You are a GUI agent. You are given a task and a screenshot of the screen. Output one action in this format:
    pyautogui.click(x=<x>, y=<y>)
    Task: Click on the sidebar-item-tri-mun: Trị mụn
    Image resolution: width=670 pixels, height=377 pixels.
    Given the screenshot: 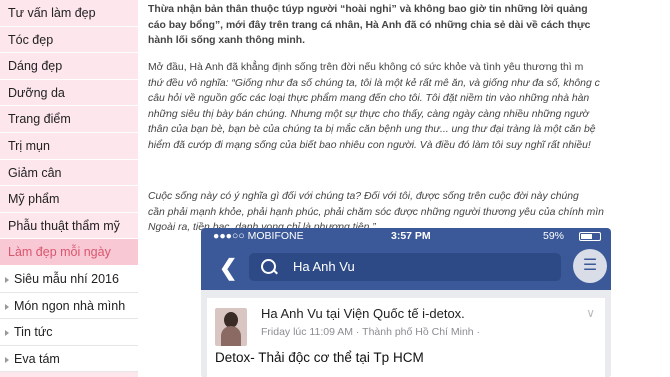 What is the action you would take?
    pyautogui.click(x=69, y=146)
    